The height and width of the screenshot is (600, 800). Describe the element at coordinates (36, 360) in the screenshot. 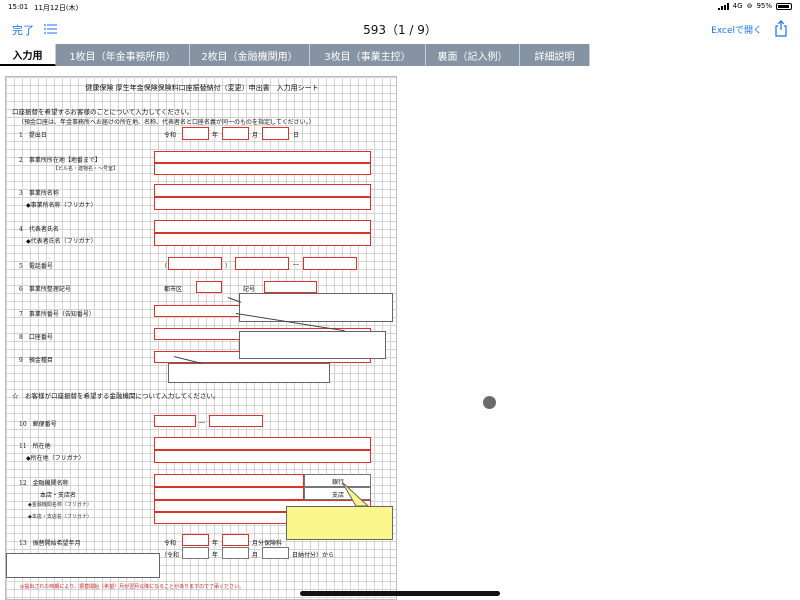

I see `field-9-label: 9 預金種目` at that location.